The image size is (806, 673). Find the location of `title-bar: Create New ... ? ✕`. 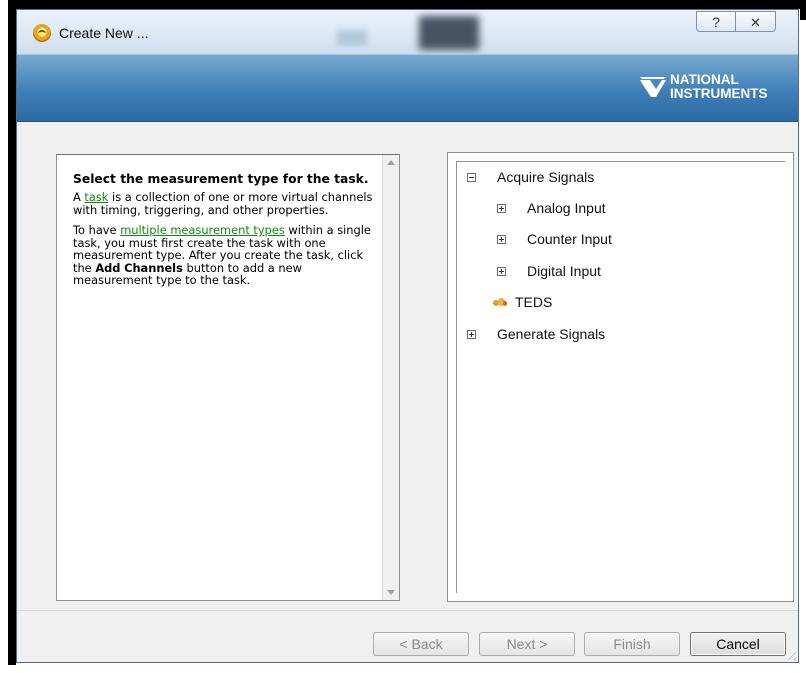

title-bar: Create New ... ? ✕ is located at coordinates (407, 32).